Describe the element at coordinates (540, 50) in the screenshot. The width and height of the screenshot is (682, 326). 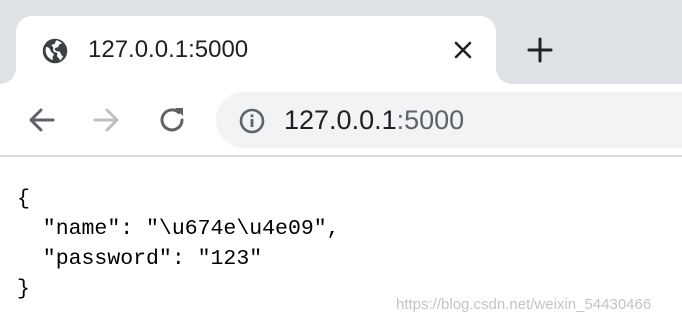
I see `plus-icon` at that location.